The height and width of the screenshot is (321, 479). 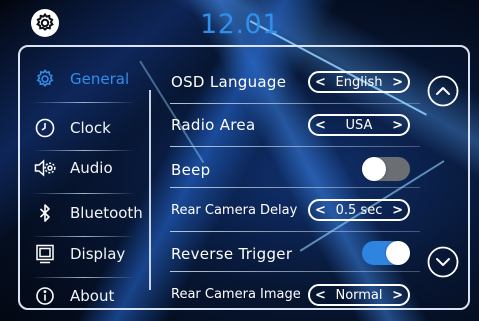 I want to click on rear-camera-image-label: Rear Camera Image, so click(x=236, y=294).